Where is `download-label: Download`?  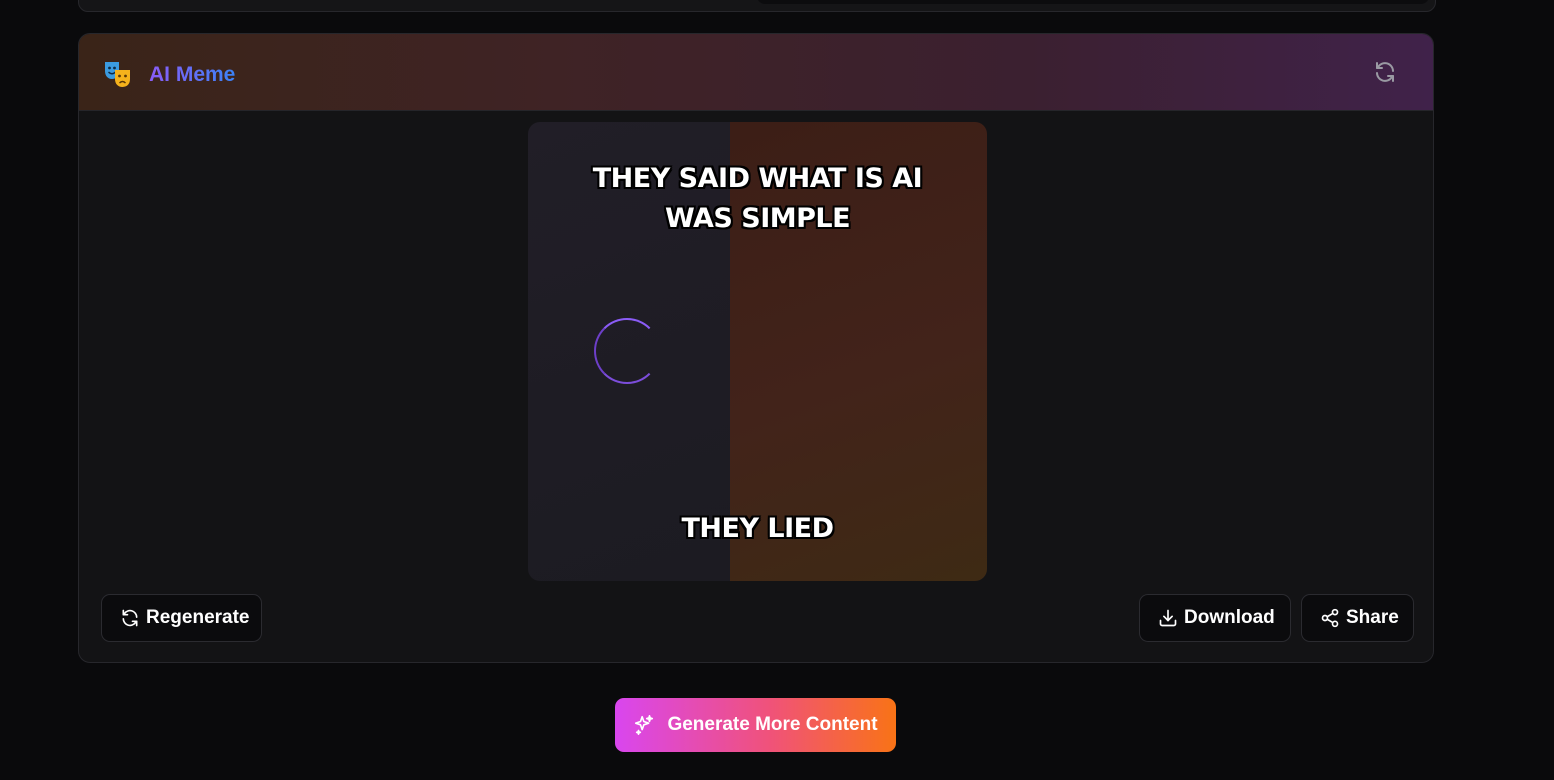 download-label: Download is located at coordinates (1229, 617).